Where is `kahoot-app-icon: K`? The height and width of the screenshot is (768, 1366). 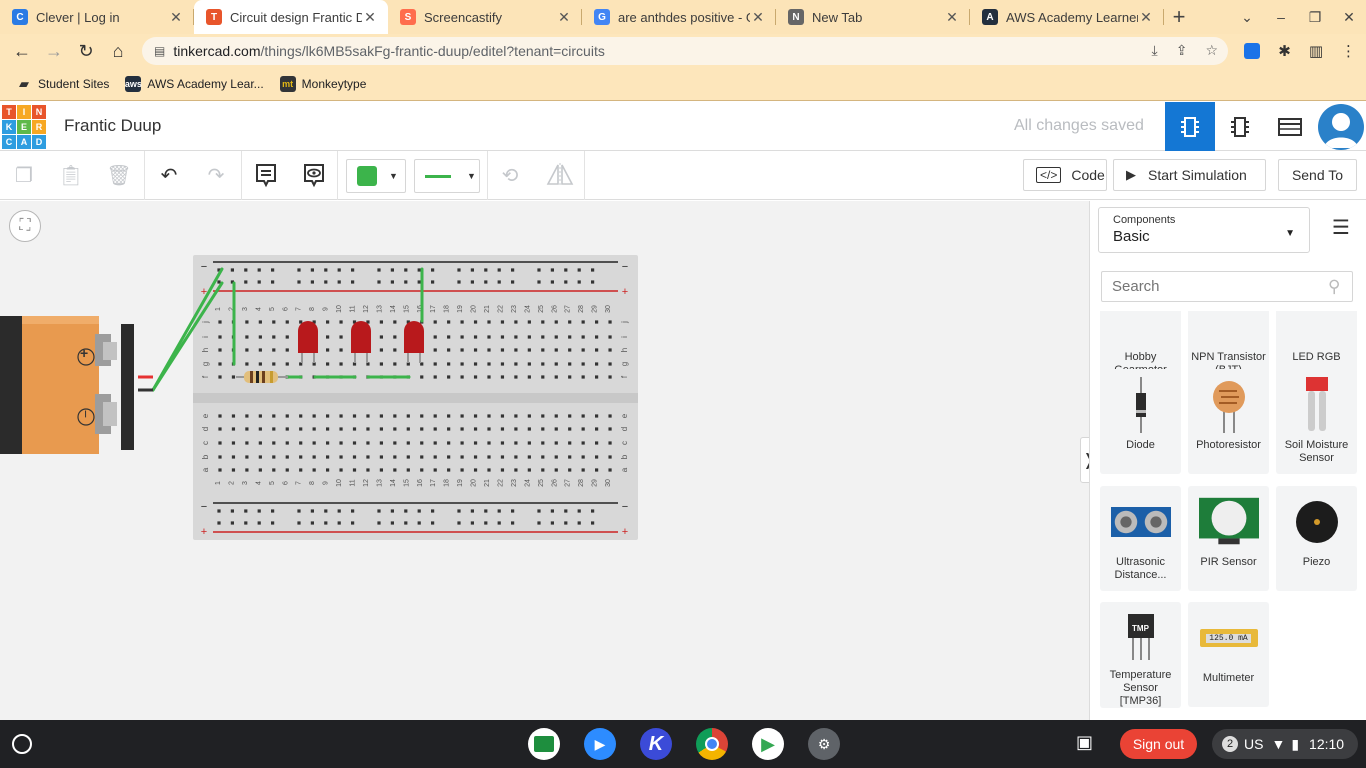 kahoot-app-icon: K is located at coordinates (656, 744).